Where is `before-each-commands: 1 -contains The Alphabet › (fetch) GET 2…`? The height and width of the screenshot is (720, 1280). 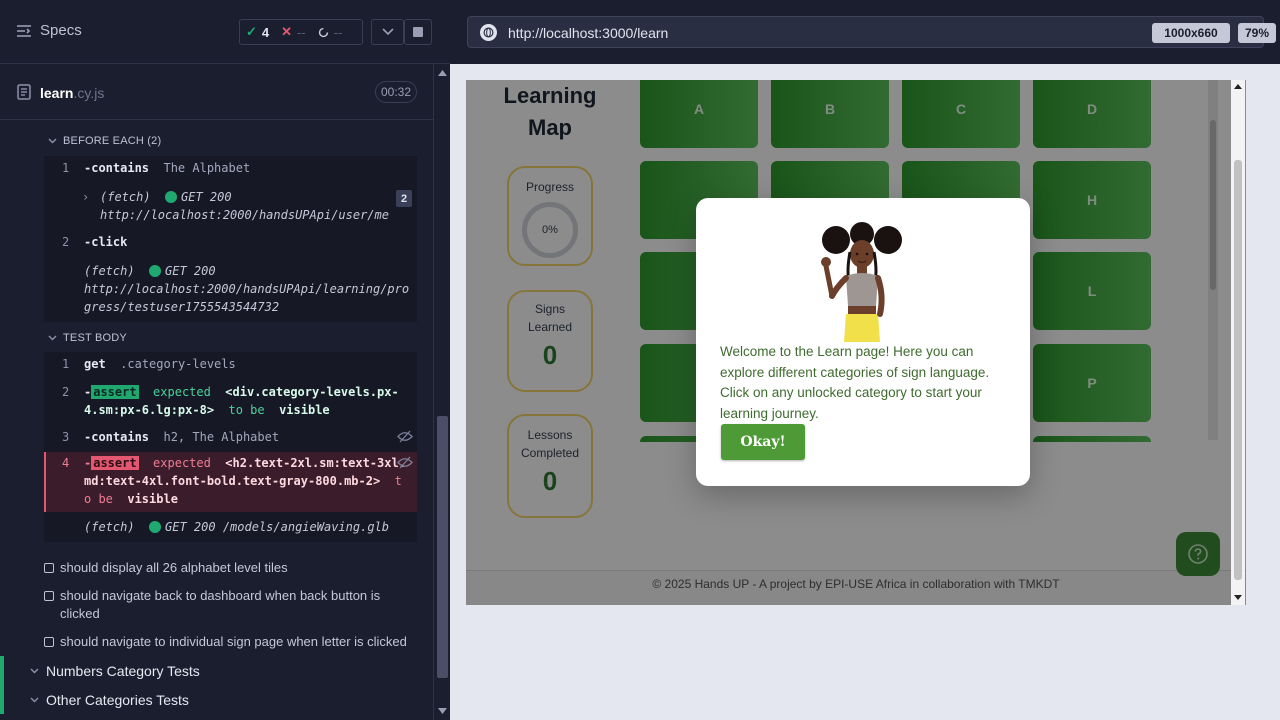
before-each-commands: 1 -contains The Alphabet › (fetch) GET 2… is located at coordinates (230, 239).